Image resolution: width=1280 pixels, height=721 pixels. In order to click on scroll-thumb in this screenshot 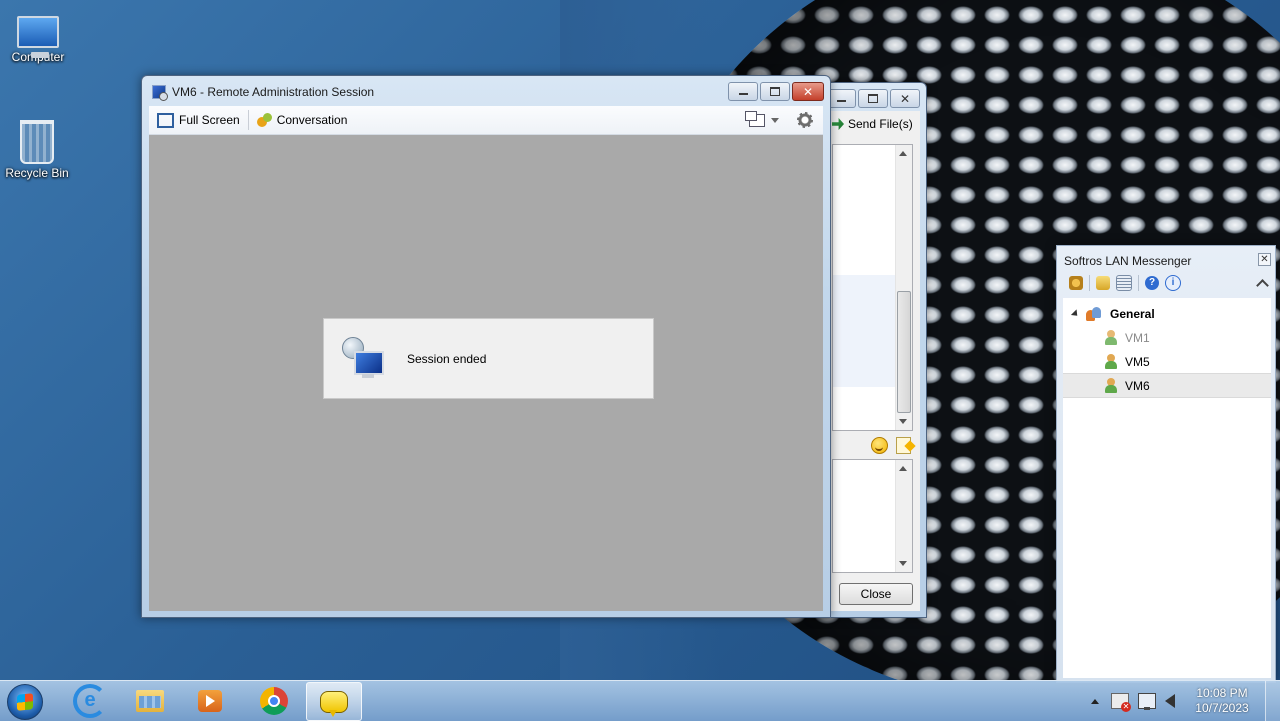, I will do `click(904, 352)`.